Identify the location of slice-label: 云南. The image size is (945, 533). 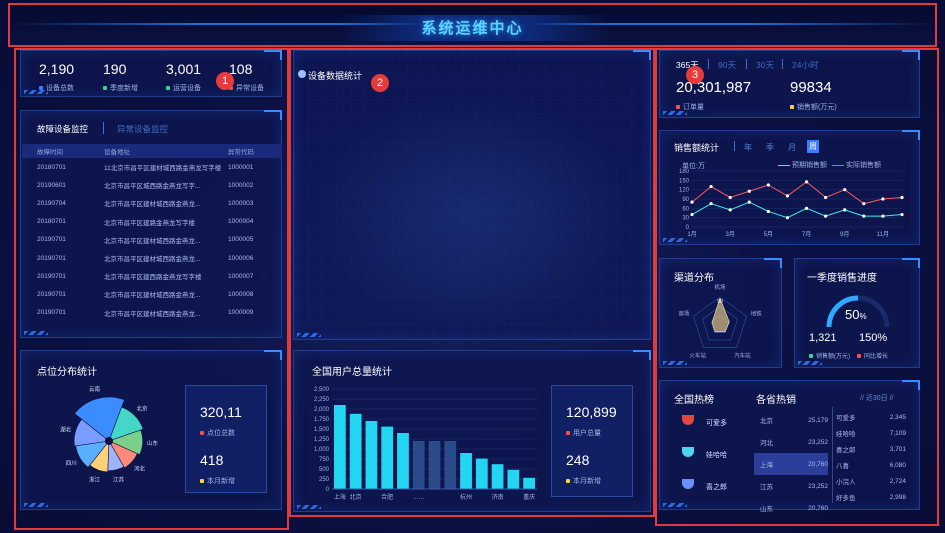
(95, 389).